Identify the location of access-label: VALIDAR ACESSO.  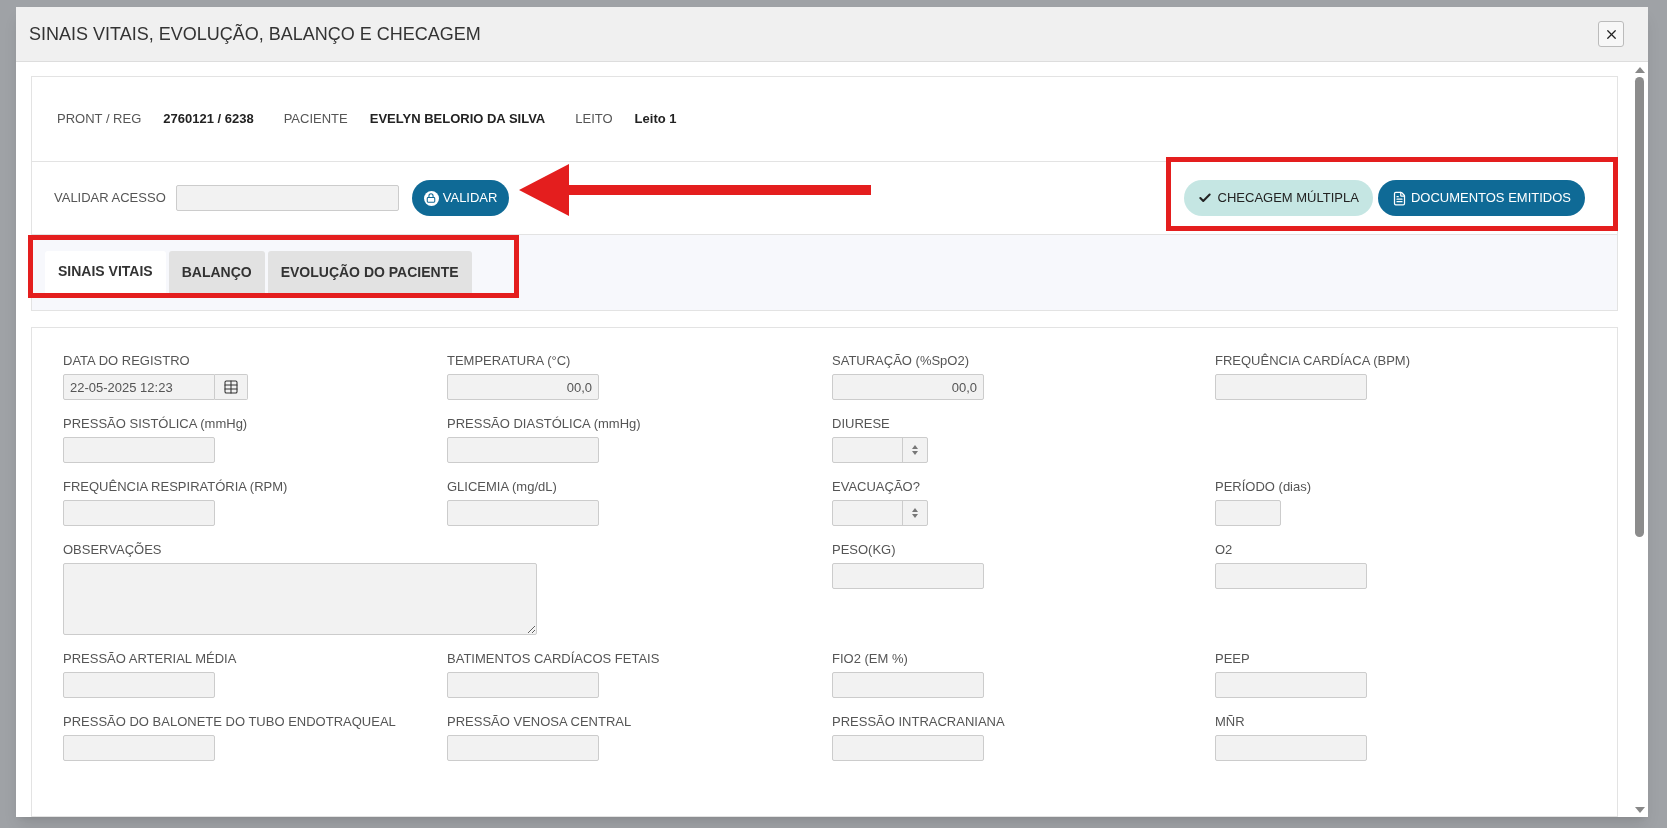
(110, 198).